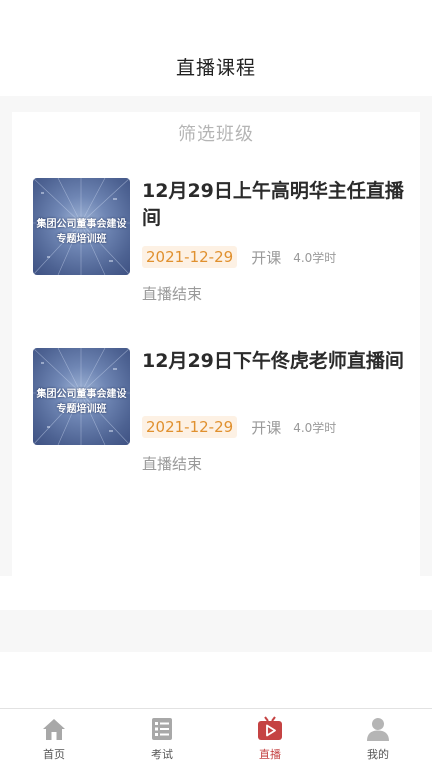  I want to click on live-icon, so click(270, 728).